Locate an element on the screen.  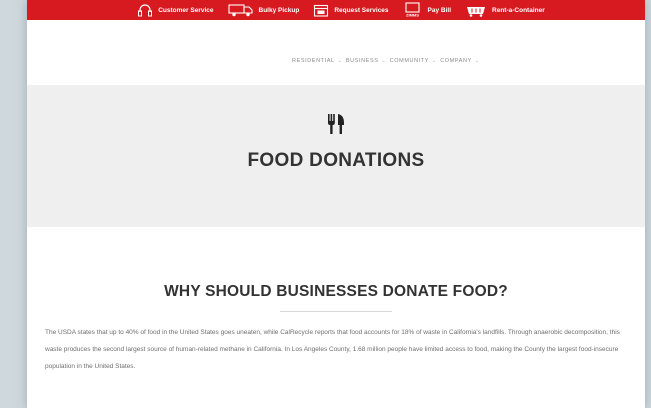
nav-label-business: BUSINESS is located at coordinates (362, 61).